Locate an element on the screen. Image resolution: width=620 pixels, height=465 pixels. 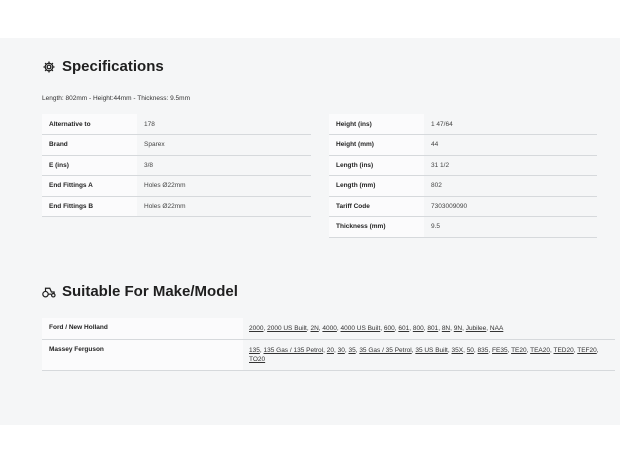
model-link: 30 is located at coordinates (341, 350).